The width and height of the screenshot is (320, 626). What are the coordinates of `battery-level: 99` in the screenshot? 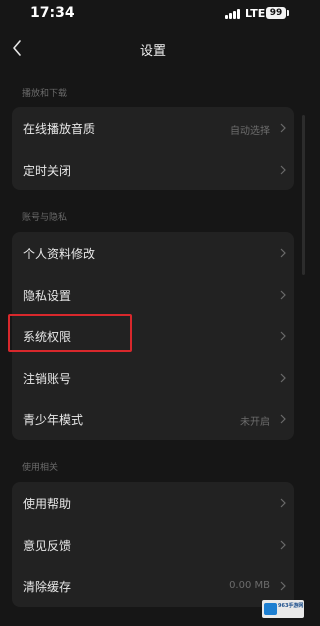 It's located at (276, 13).